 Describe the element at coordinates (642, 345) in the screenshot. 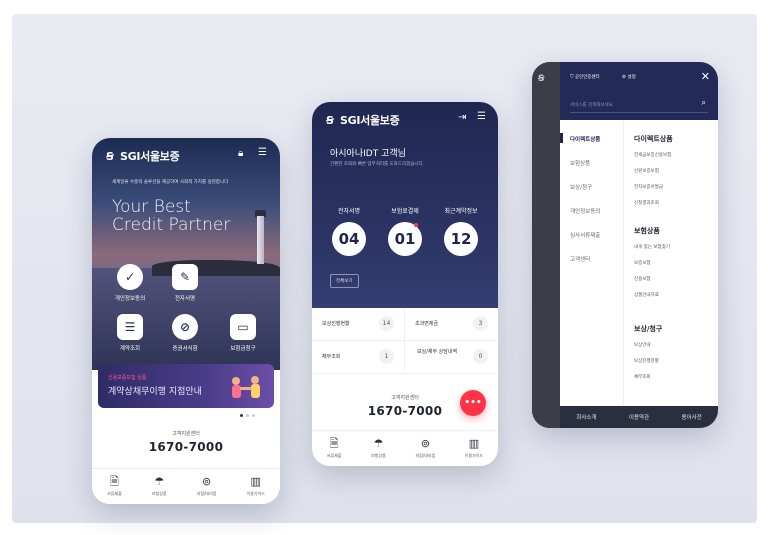

I see `menu-item: 보상안내` at that location.